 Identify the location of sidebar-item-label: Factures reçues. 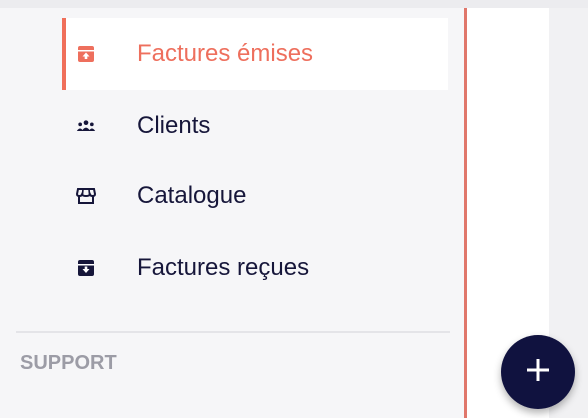
(223, 267).